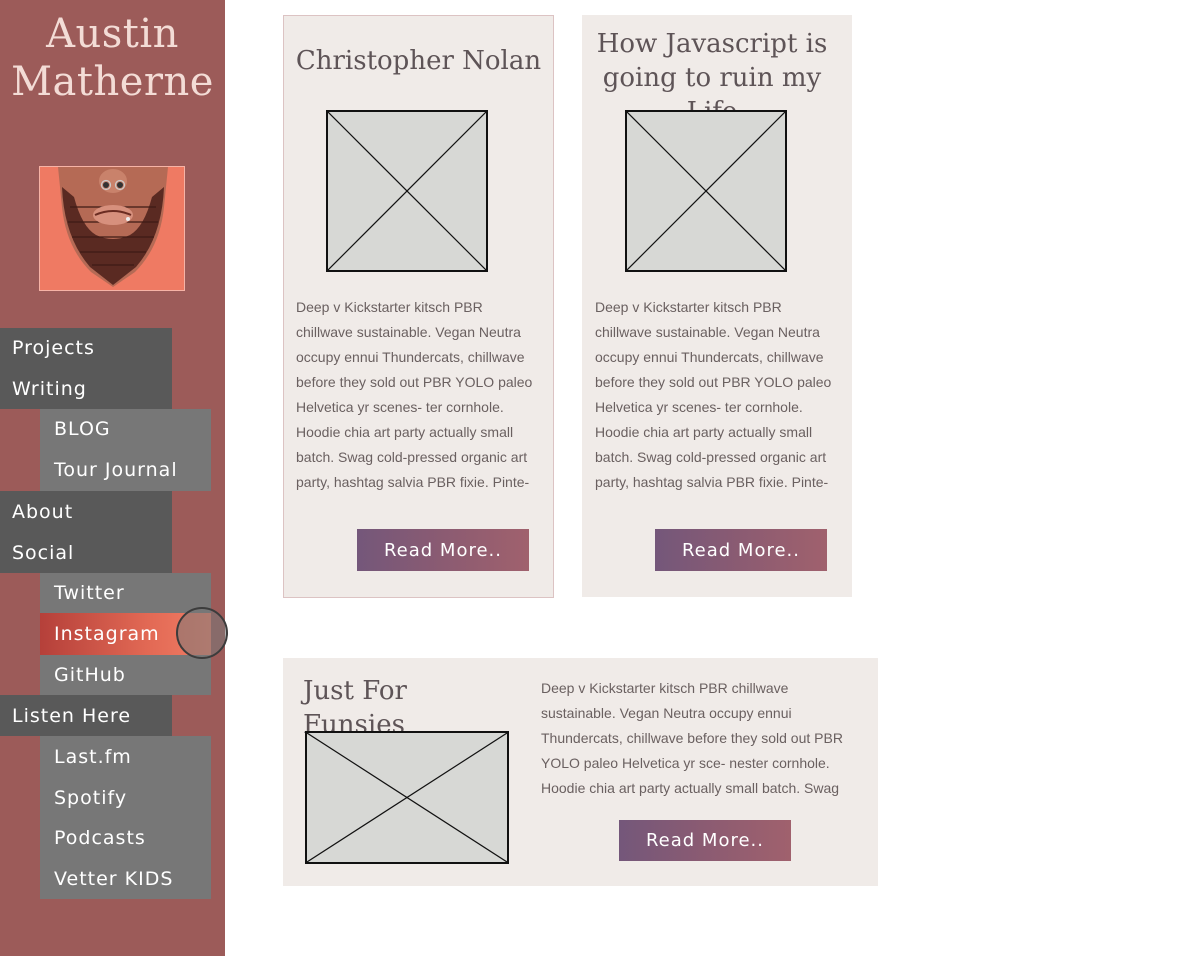 Image resolution: width=1185 pixels, height=956 pixels. Describe the element at coordinates (86, 715) in the screenshot. I see `nav-listen-here: Listen Here` at that location.